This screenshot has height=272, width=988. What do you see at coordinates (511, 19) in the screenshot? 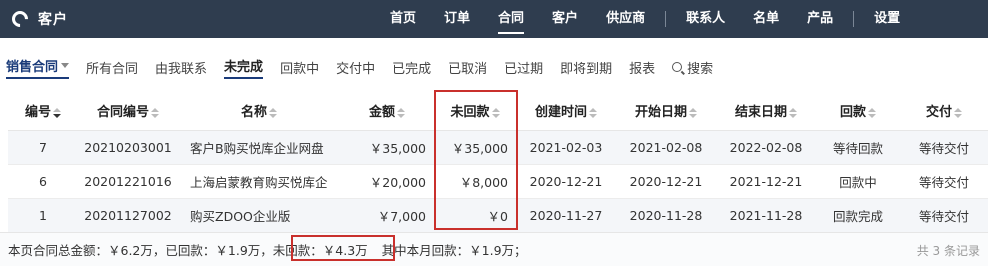
I see `nav-contracts: 合同` at bounding box center [511, 19].